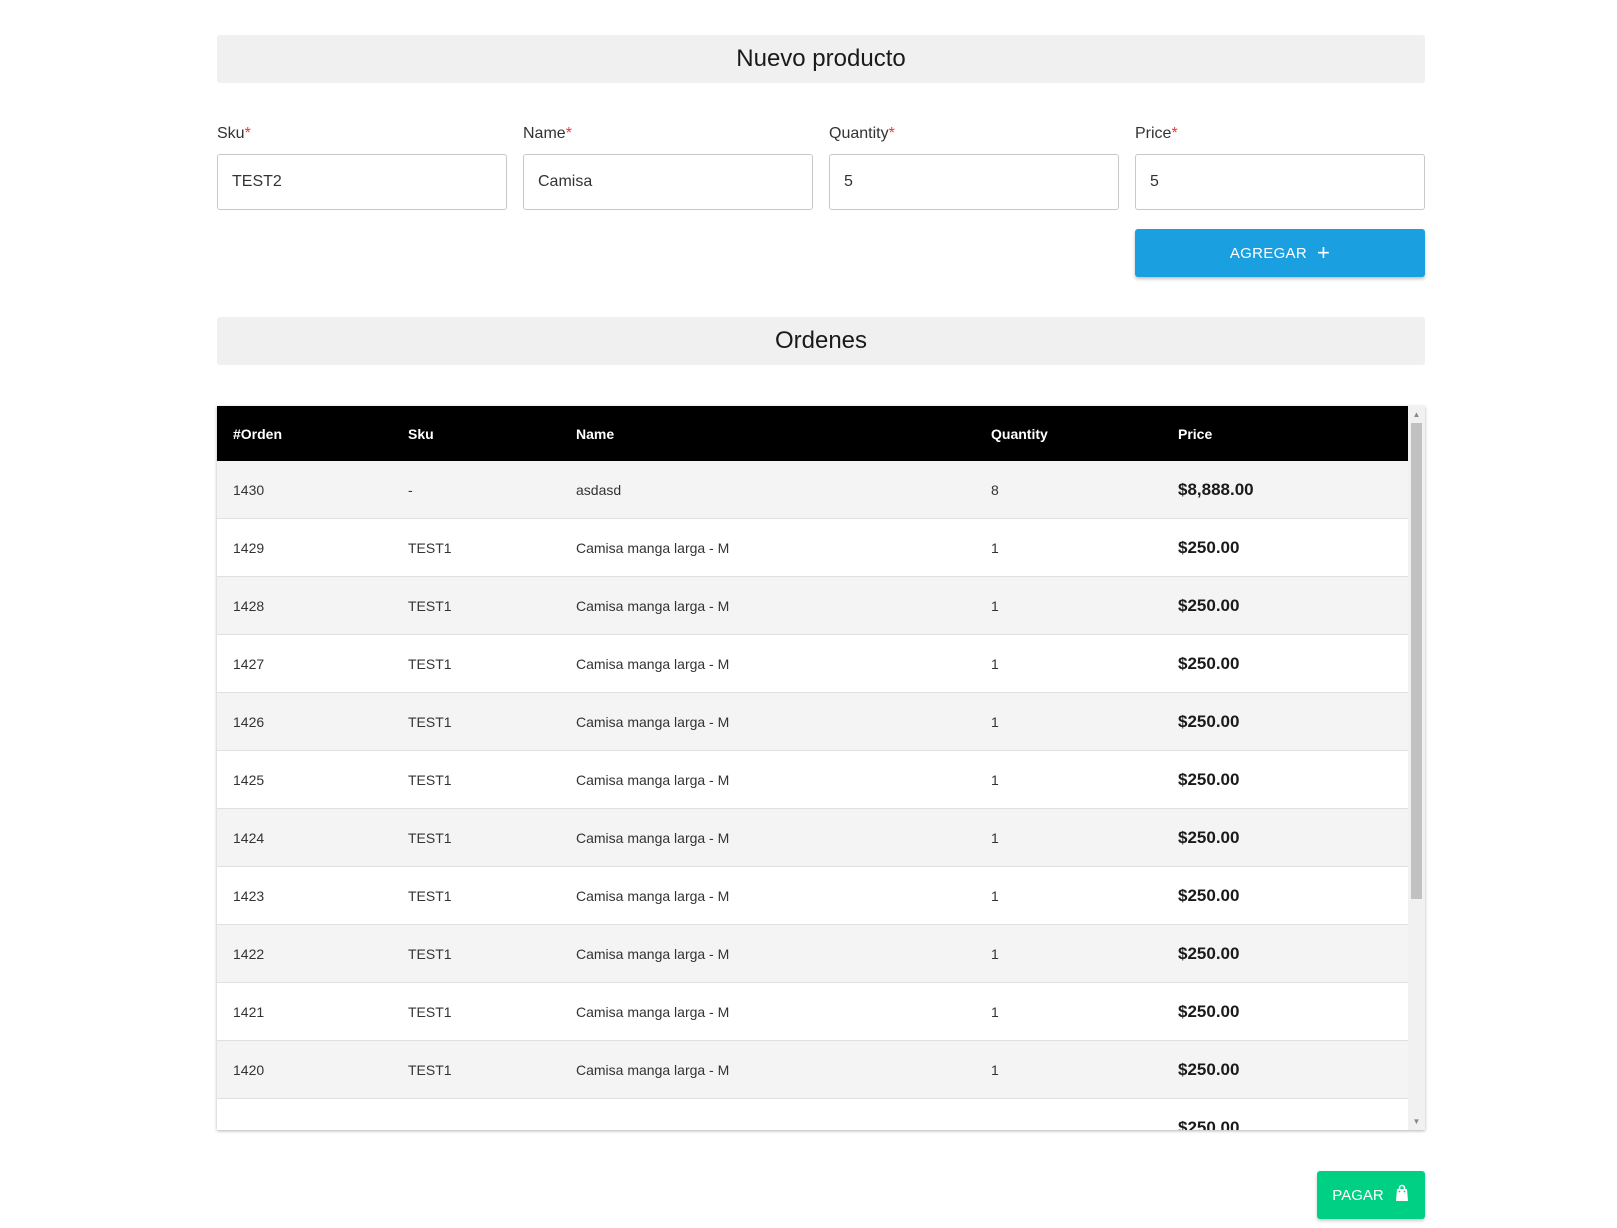  What do you see at coordinates (1323, 252) in the screenshot?
I see `plus-icon: +` at bounding box center [1323, 252].